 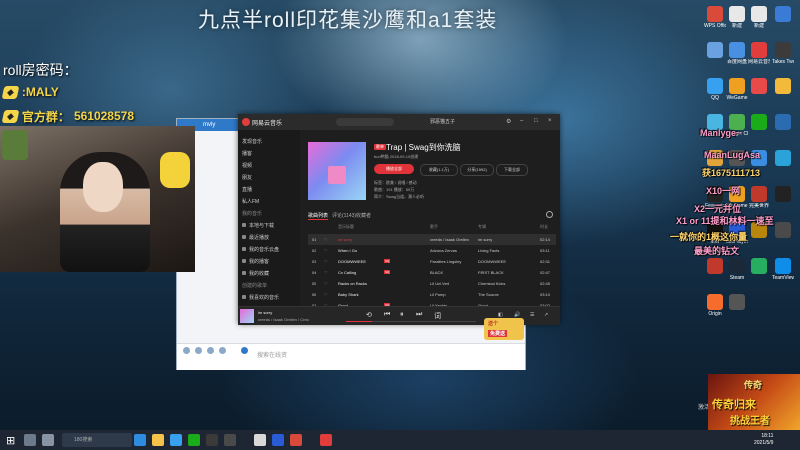 I want to click on desktop-app-icon: Origin, so click(x=715, y=305).